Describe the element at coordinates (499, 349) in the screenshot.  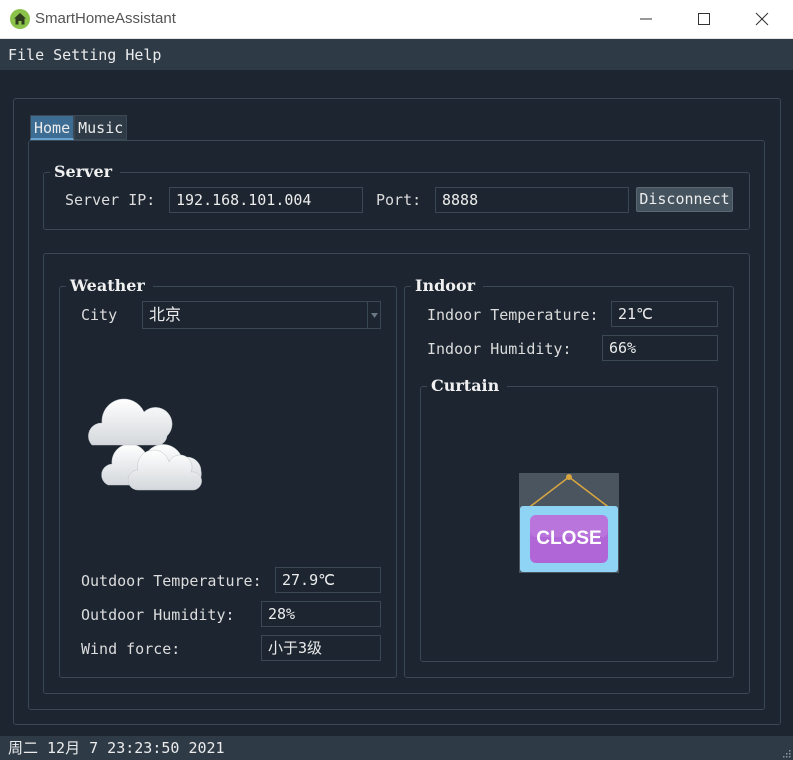
I see `indoor-humidity-label: Indoor Humidity:` at that location.